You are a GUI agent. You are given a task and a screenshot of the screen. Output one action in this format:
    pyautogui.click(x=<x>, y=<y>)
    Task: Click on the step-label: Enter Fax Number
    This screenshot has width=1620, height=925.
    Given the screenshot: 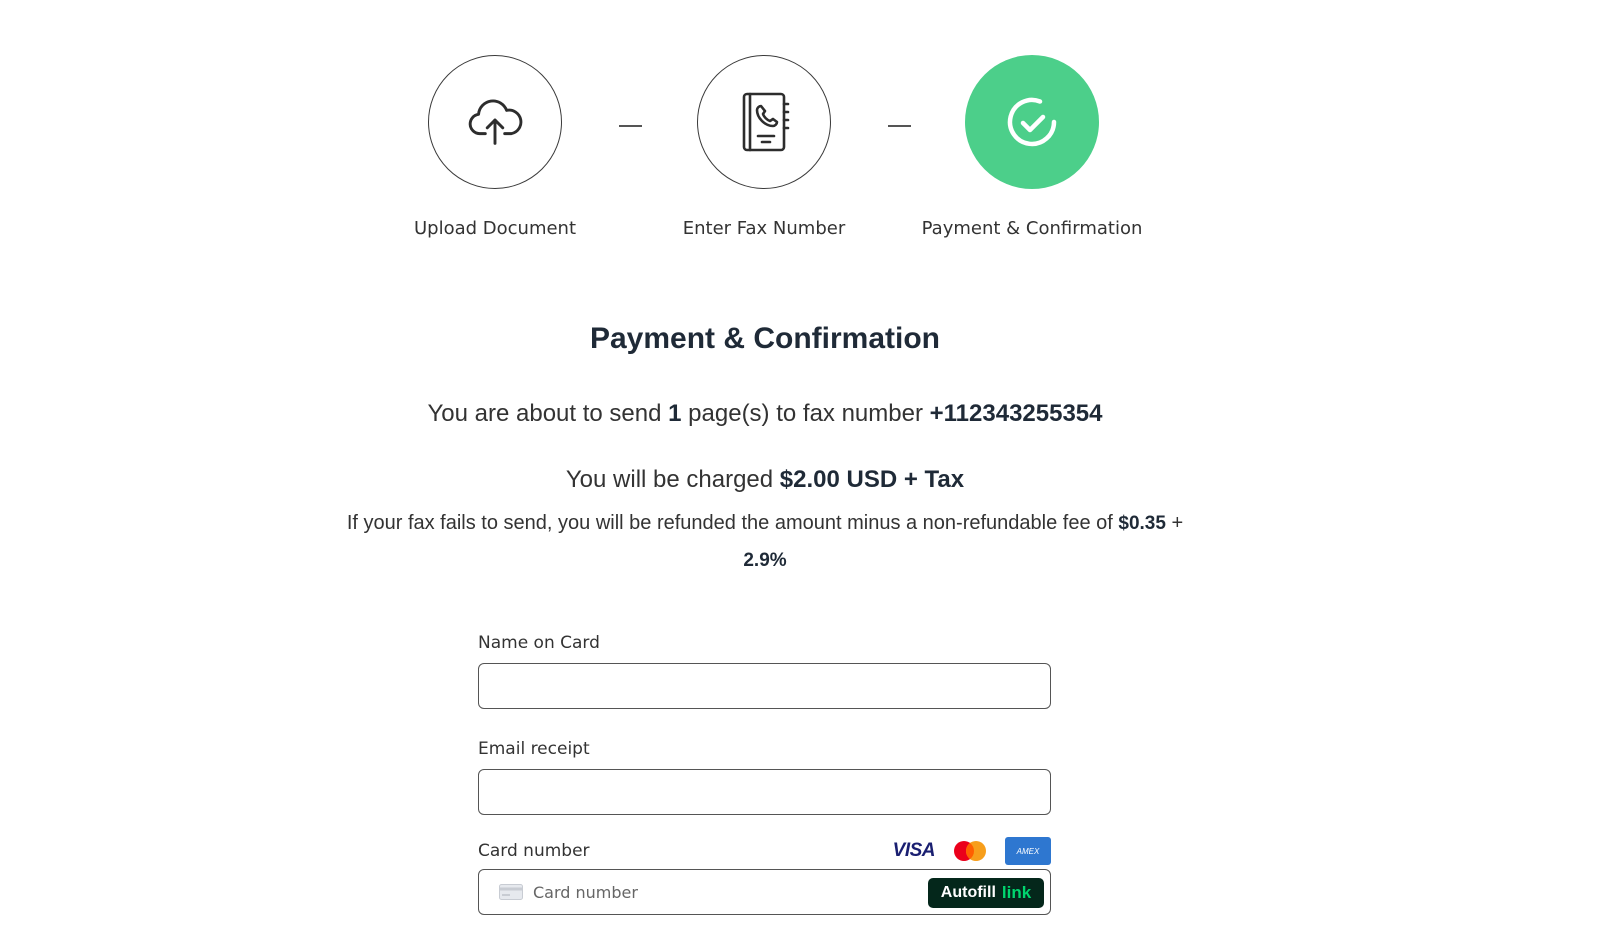 What is the action you would take?
    pyautogui.click(x=764, y=228)
    